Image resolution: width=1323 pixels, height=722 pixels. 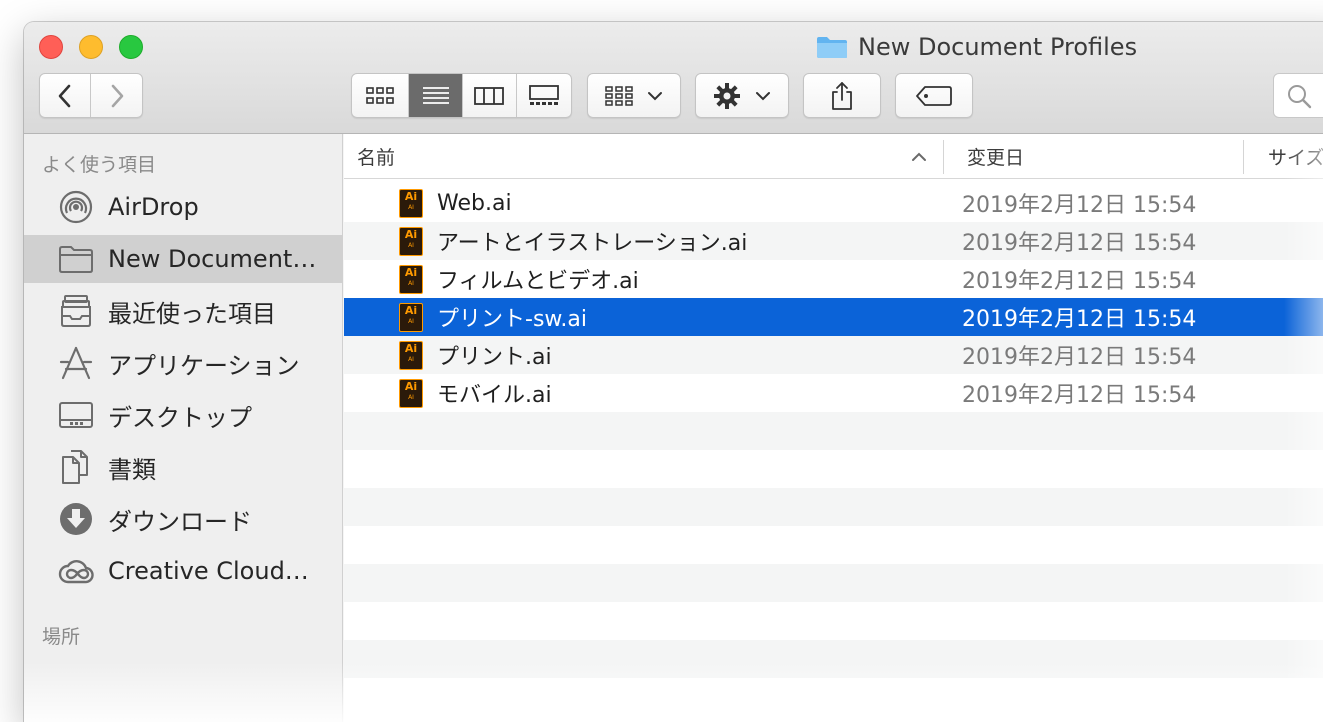 What do you see at coordinates (91, 47) in the screenshot?
I see `minimize-window-button` at bounding box center [91, 47].